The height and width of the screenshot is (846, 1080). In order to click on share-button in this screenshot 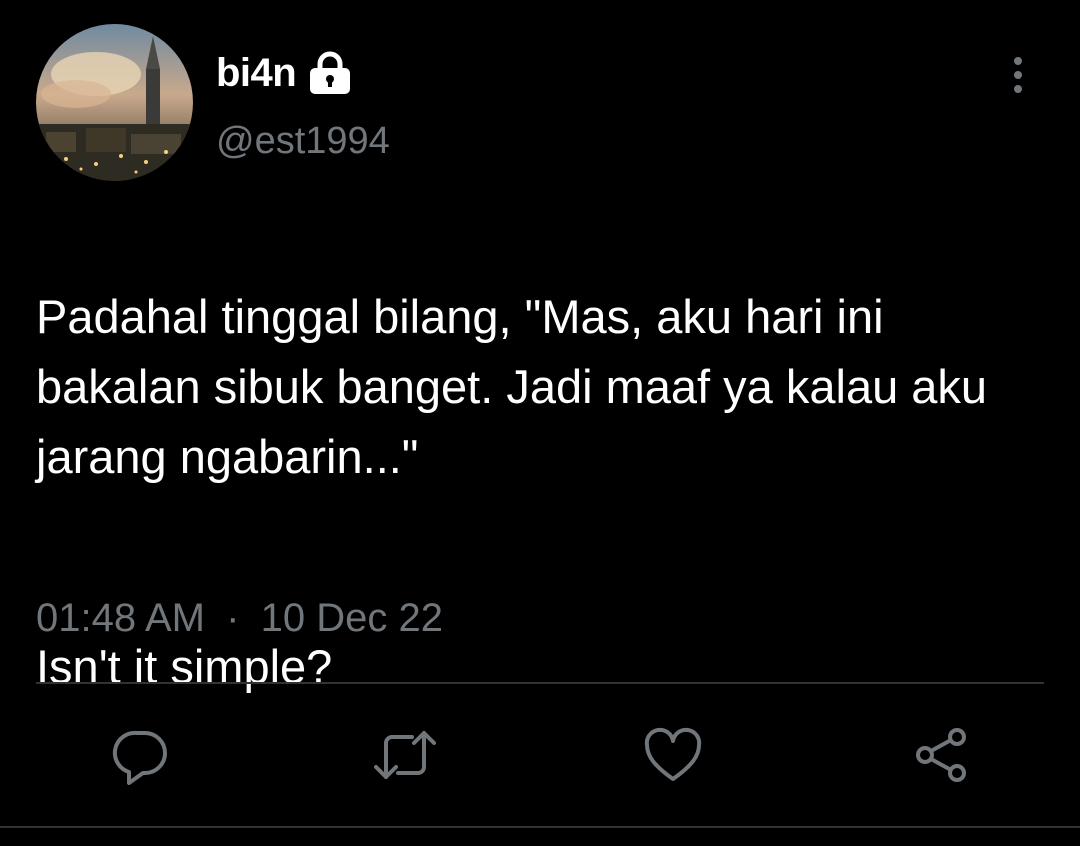, I will do `click(941, 755)`.